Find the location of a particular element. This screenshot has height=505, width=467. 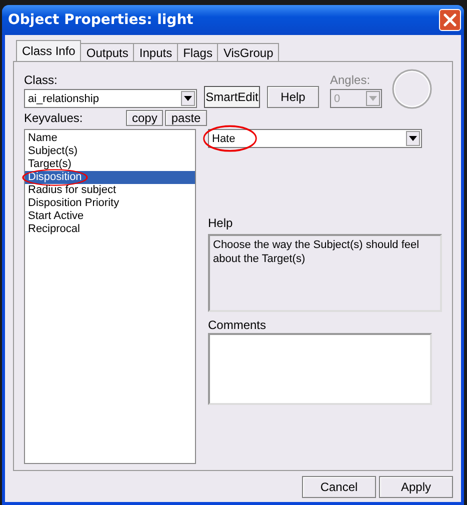

tab: Outputs is located at coordinates (107, 52).